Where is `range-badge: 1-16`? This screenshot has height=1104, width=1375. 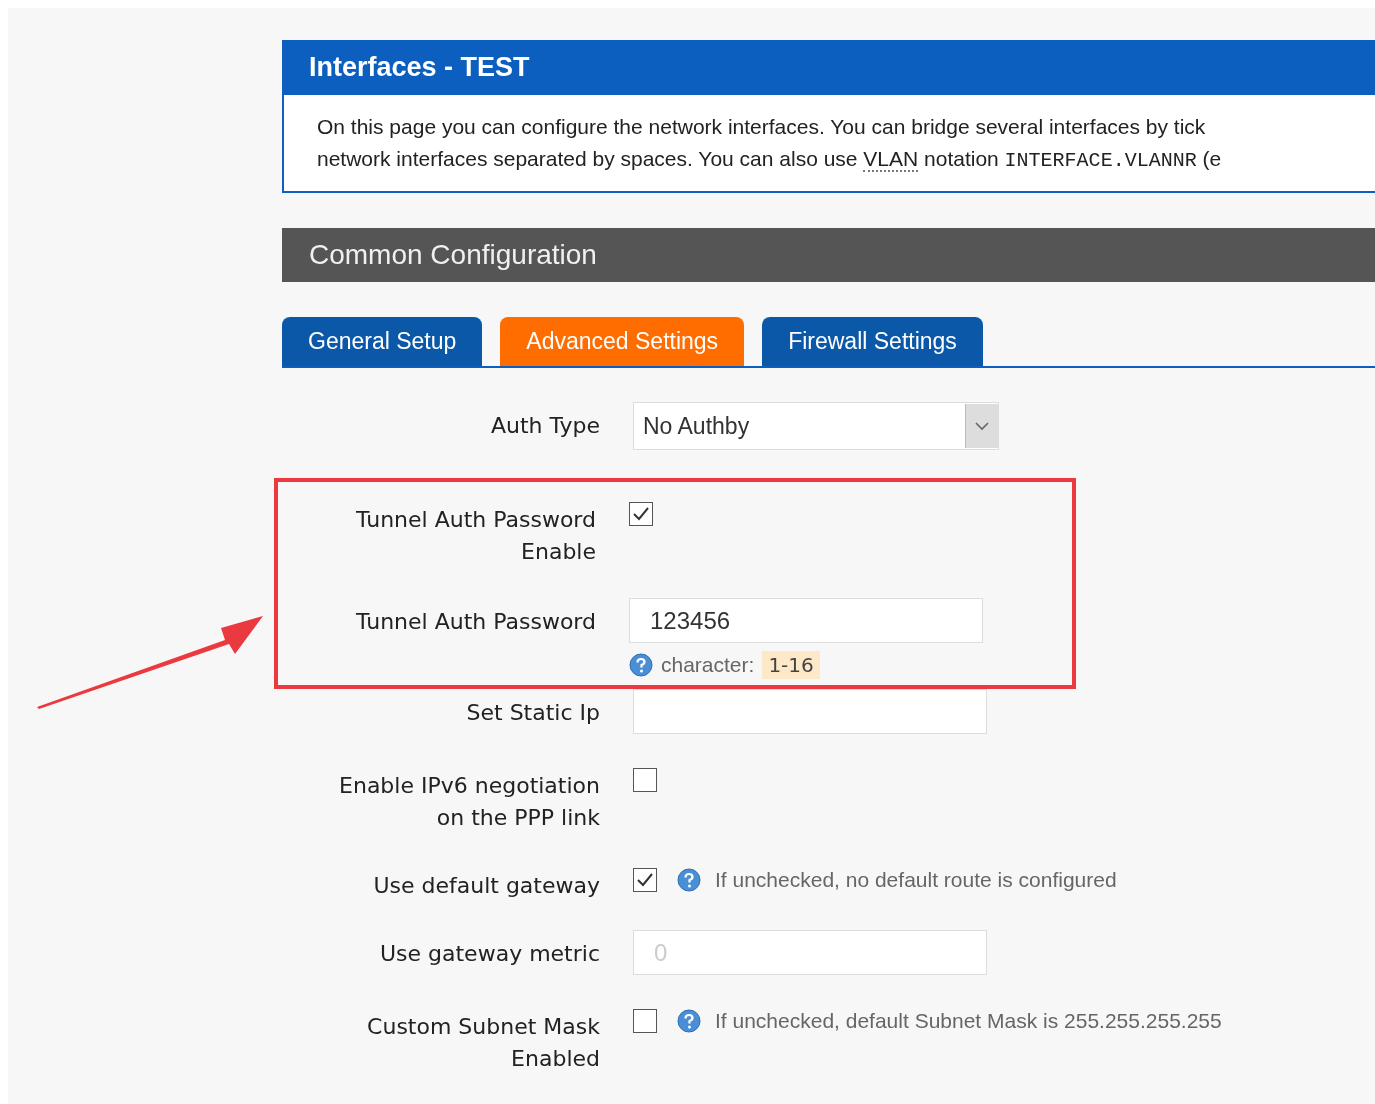 range-badge: 1-16 is located at coordinates (791, 665).